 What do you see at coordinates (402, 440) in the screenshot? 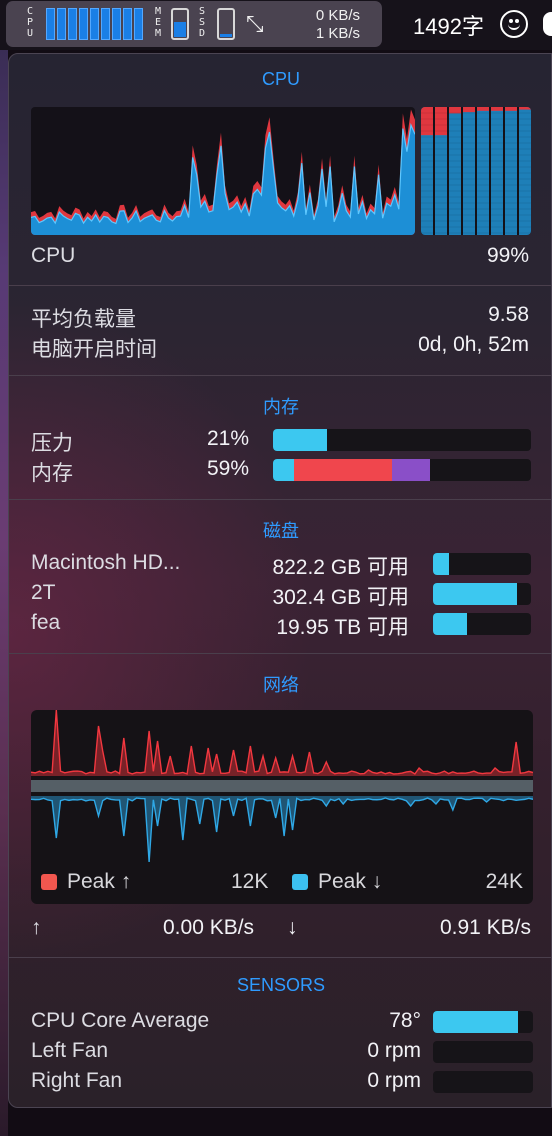
I see `memory-pressure-bar` at bounding box center [402, 440].